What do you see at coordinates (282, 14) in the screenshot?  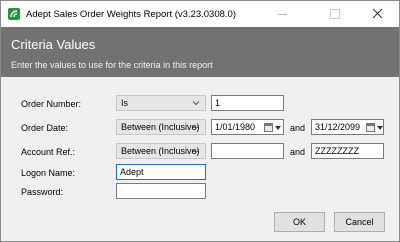 I see `minimize-button` at bounding box center [282, 14].